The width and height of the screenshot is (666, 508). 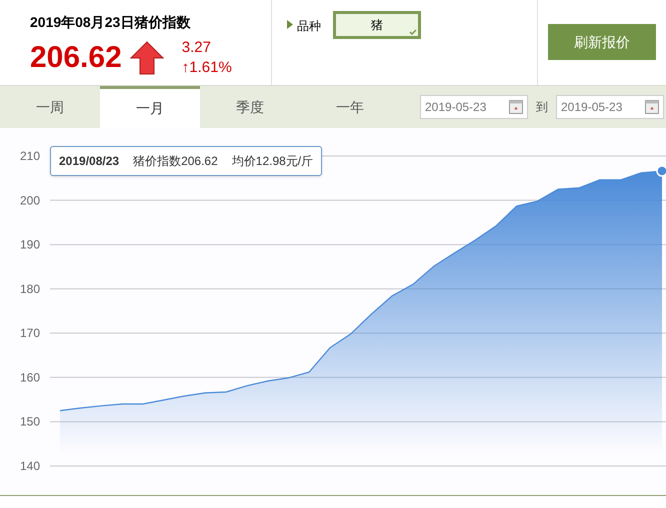 I want to click on refresh-button: 刷新报价, so click(x=602, y=42).